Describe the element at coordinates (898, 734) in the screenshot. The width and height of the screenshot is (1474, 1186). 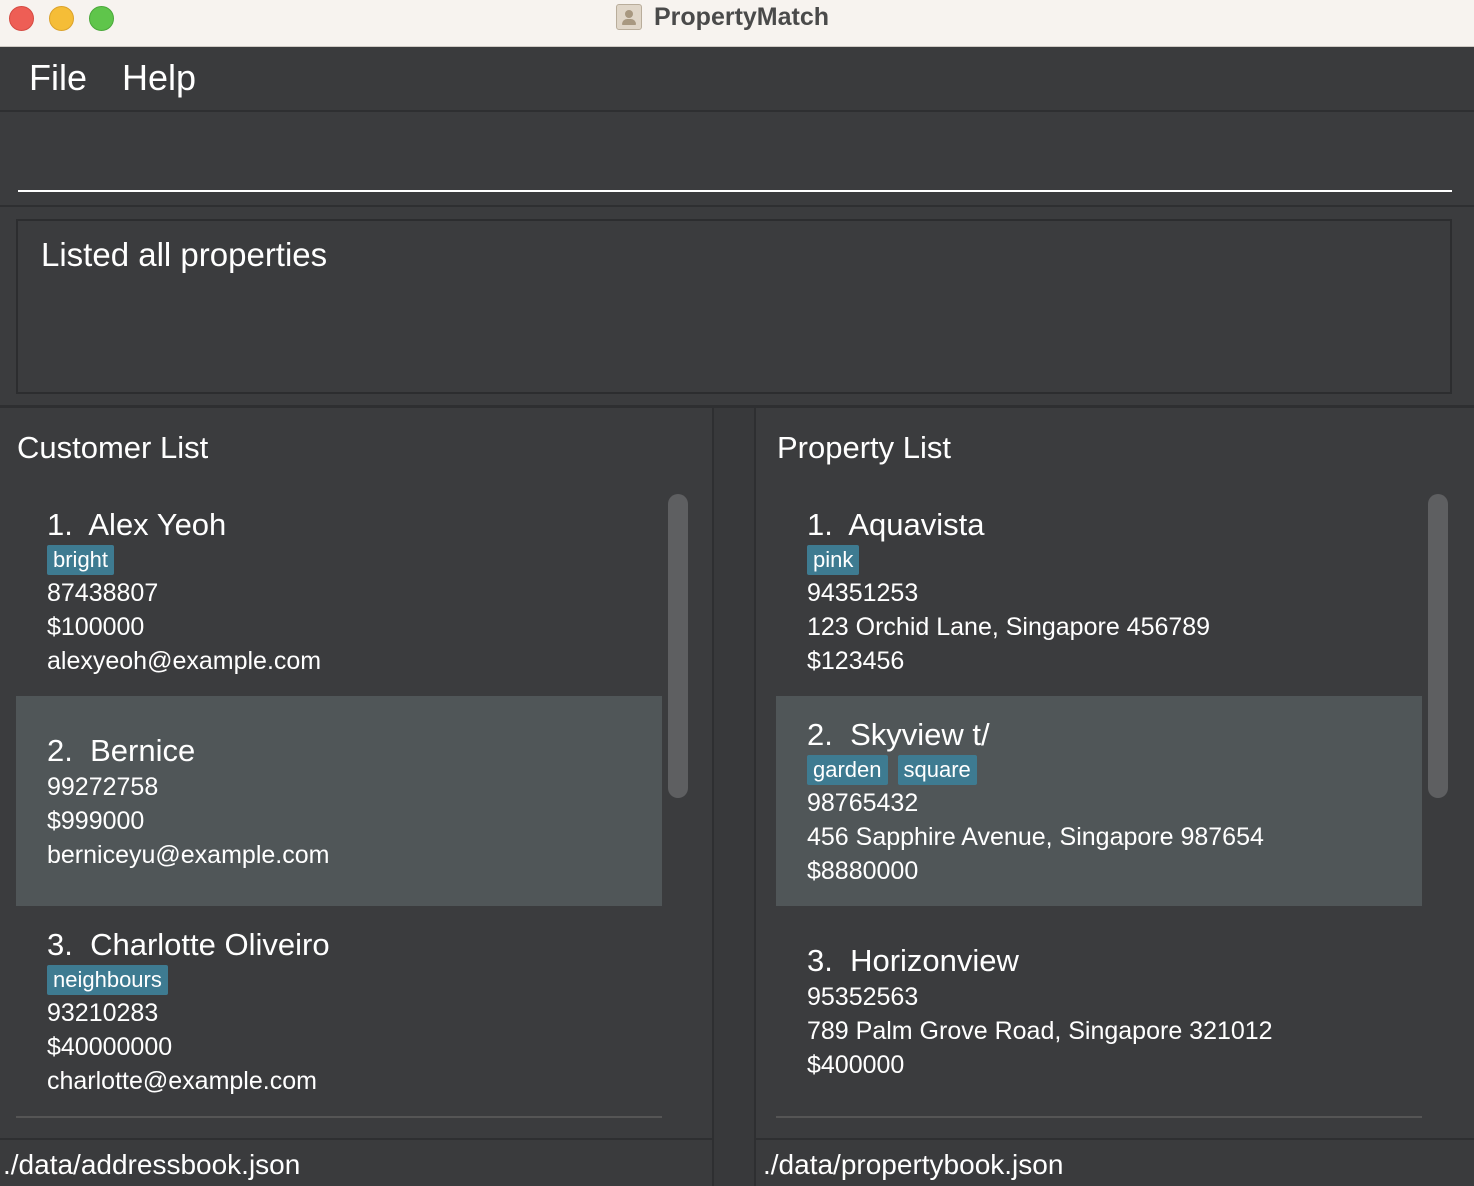
I see `property-name: 2. Skyview t/` at that location.